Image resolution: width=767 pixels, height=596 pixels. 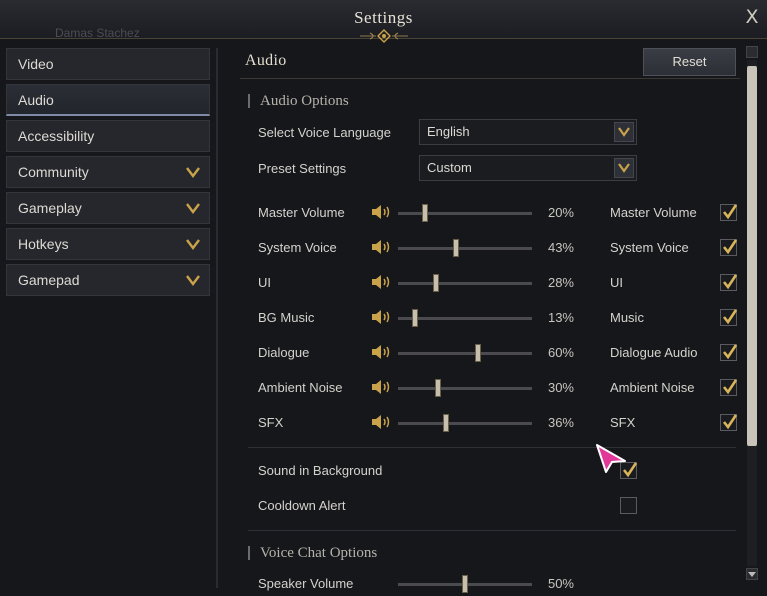 What do you see at coordinates (528, 168) in the screenshot?
I see `preset-settings-select: Custom` at bounding box center [528, 168].